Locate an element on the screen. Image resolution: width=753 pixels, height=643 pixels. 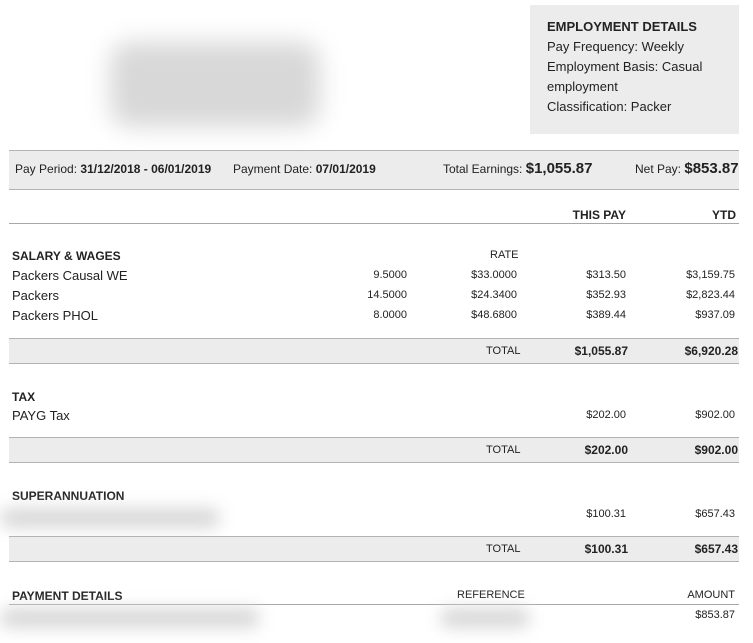
header-divider is located at coordinates (374, 223).